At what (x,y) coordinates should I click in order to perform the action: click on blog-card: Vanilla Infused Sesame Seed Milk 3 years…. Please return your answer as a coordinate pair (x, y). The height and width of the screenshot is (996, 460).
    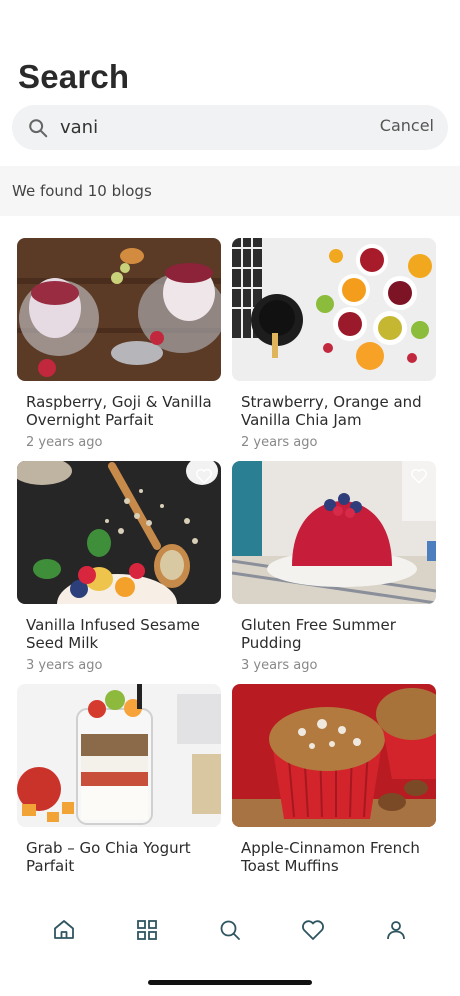
    Looking at the image, I should click on (119, 567).